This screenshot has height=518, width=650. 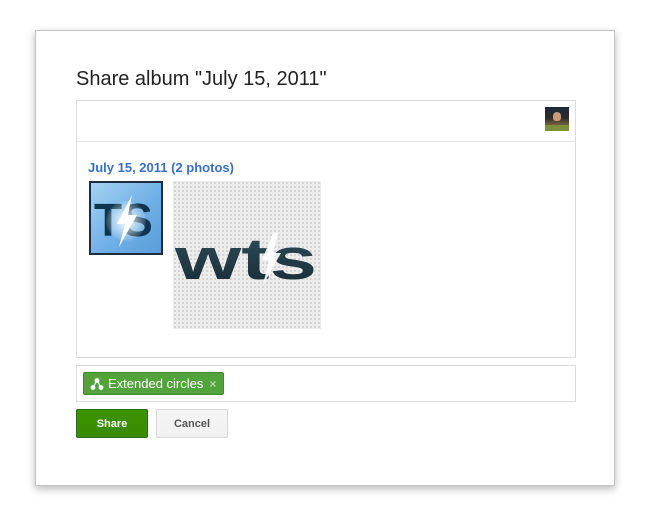 What do you see at coordinates (557, 119) in the screenshot?
I see `avatar` at bounding box center [557, 119].